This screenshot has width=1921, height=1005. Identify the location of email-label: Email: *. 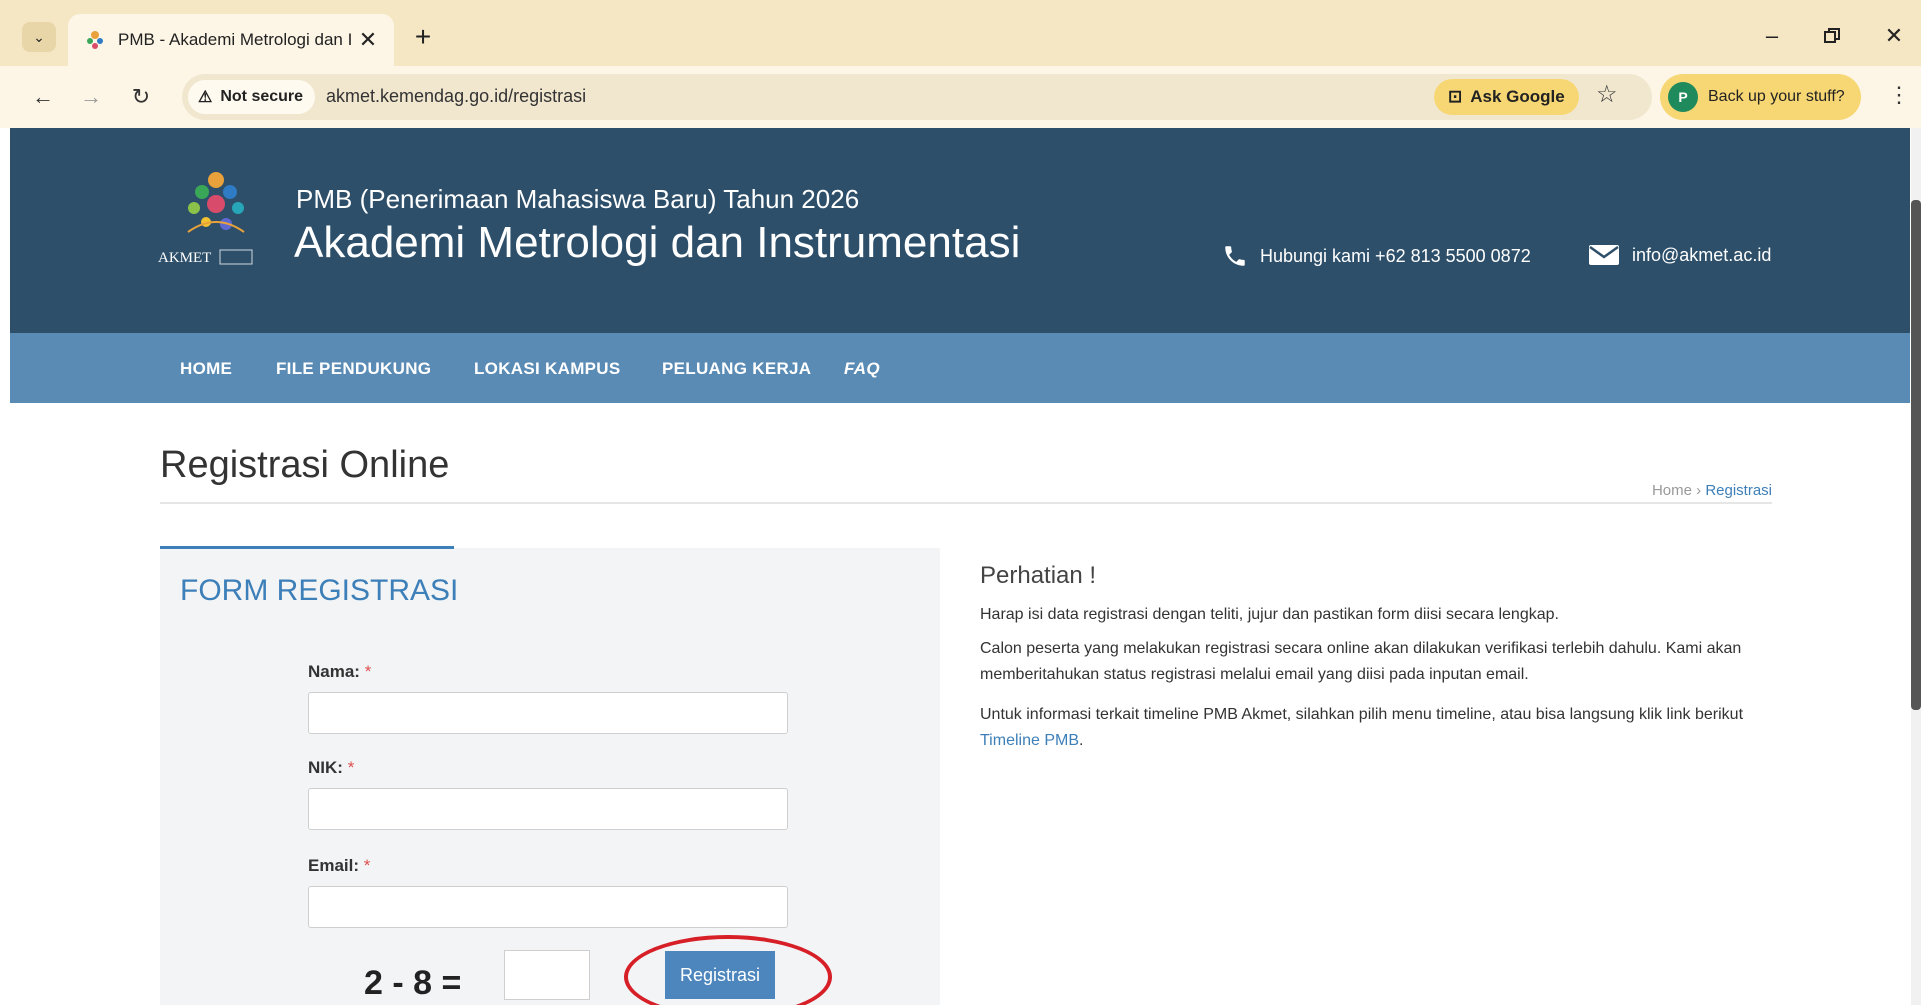
(339, 866).